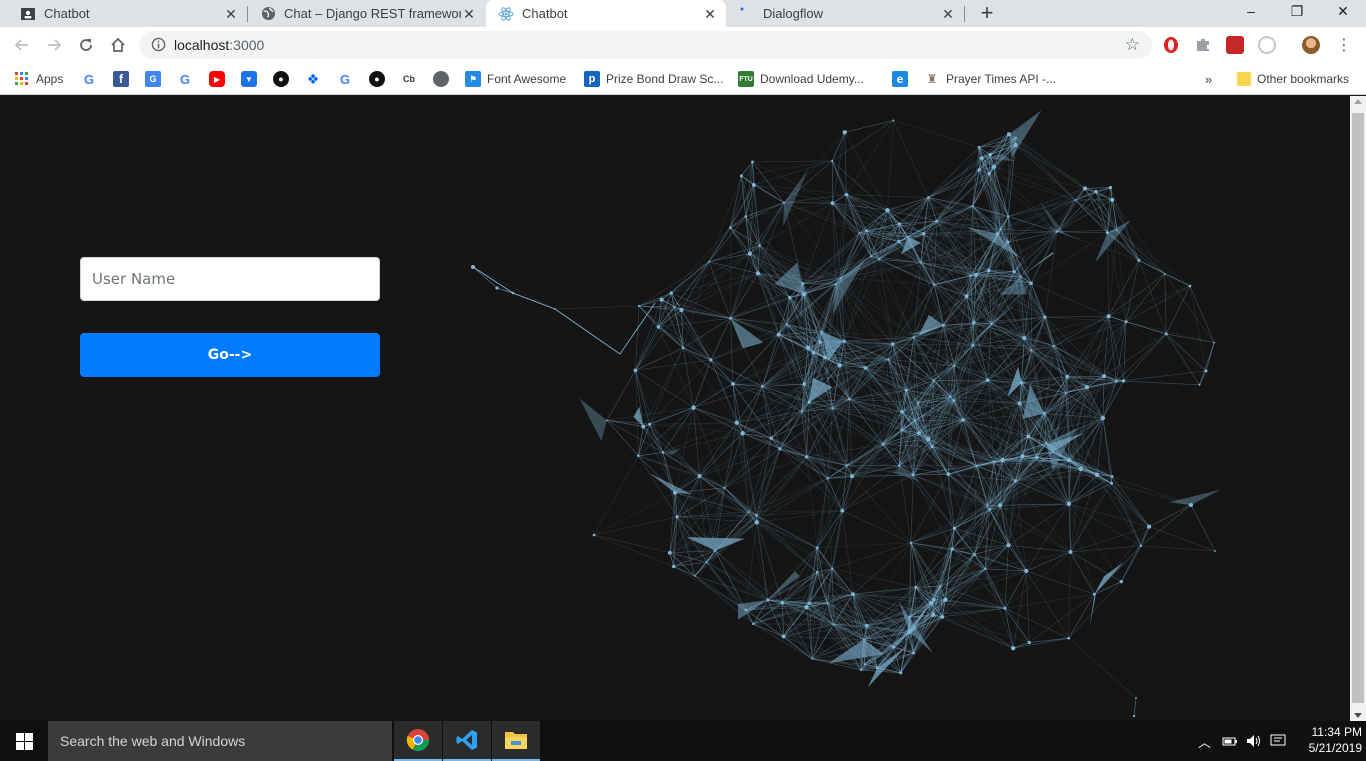  I want to click on restore-button: ❐, so click(1297, 13).